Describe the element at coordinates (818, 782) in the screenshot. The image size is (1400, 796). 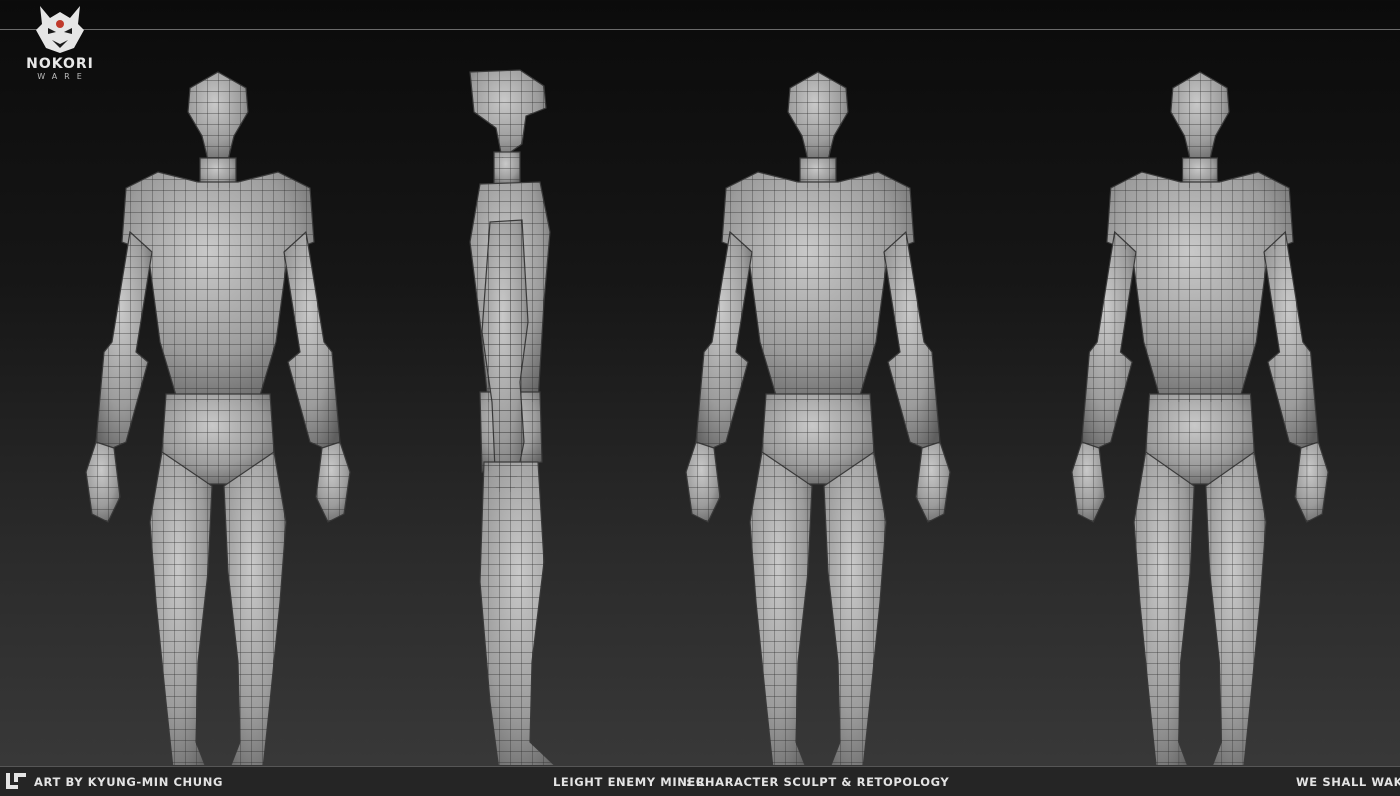
I see `project-description: : CHARACTER SCULPT & RETOPOLOGY` at that location.